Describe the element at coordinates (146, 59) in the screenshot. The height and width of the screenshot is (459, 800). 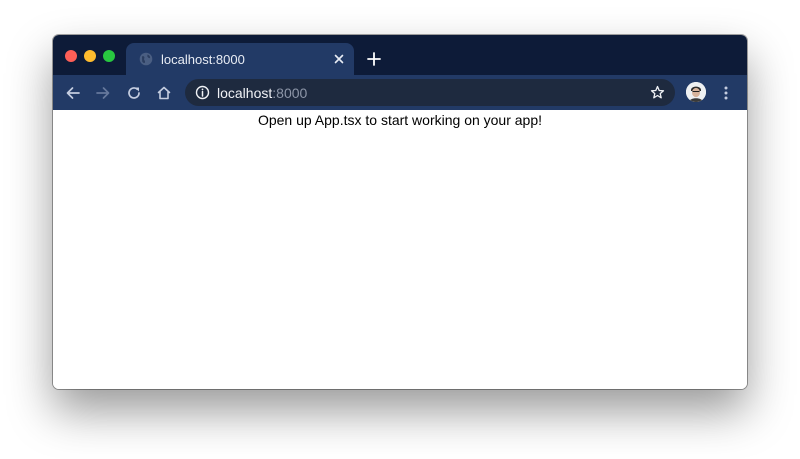
I see `globe-icon` at that location.